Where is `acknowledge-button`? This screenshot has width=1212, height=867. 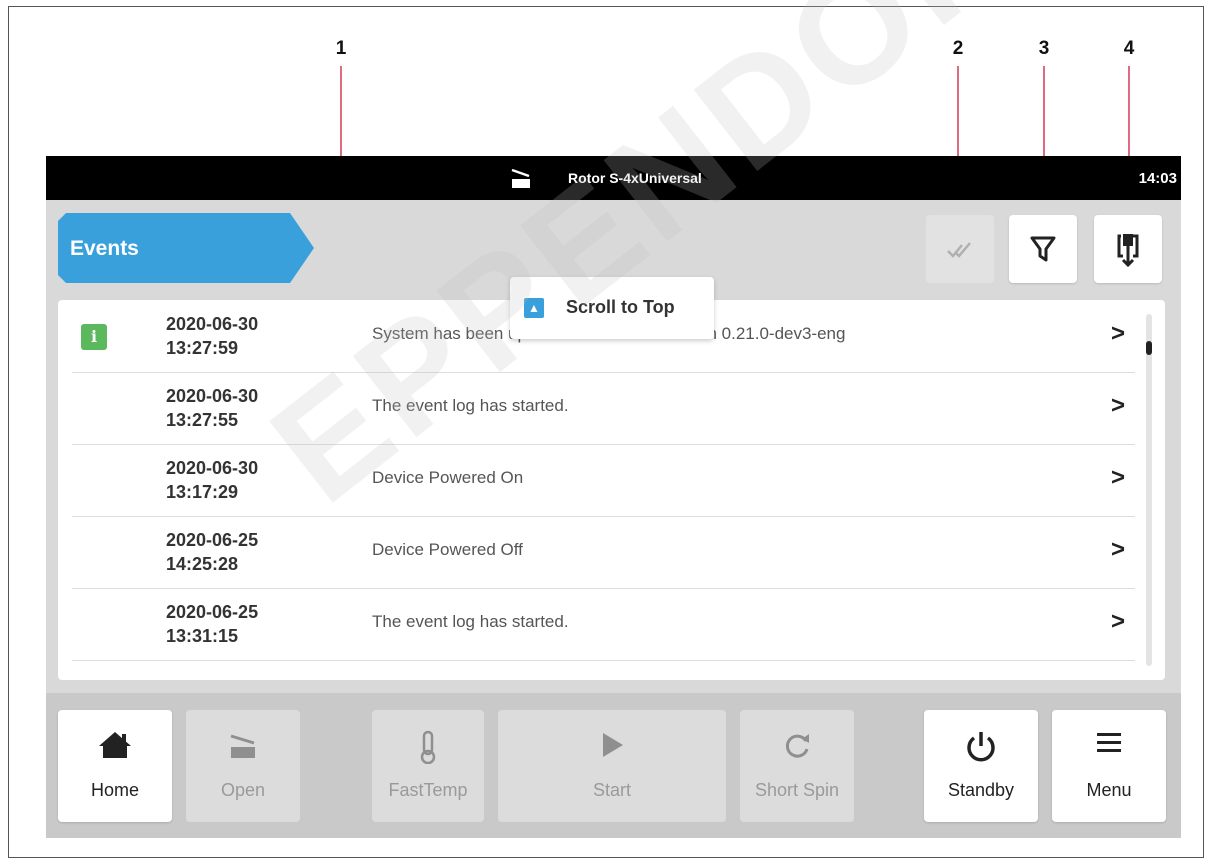 acknowledge-button is located at coordinates (960, 249).